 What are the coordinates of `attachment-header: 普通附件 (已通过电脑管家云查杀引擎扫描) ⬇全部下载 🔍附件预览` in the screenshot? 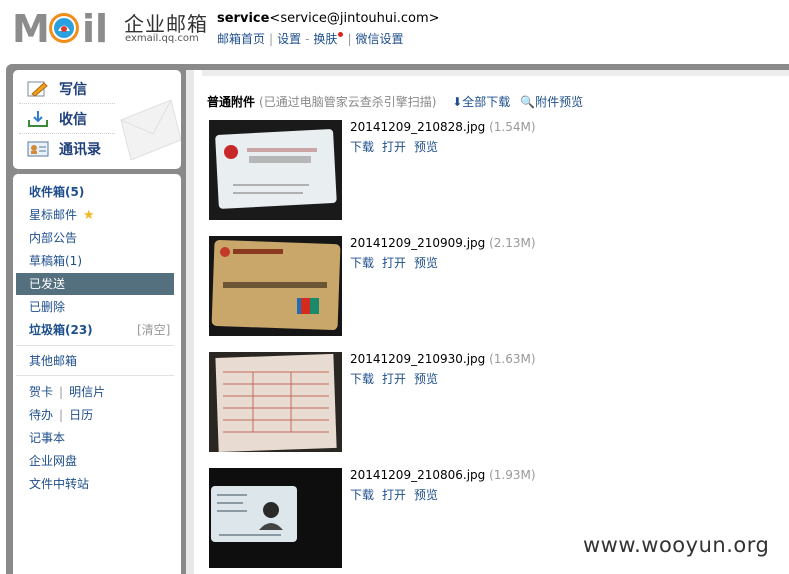 It's located at (395, 101).